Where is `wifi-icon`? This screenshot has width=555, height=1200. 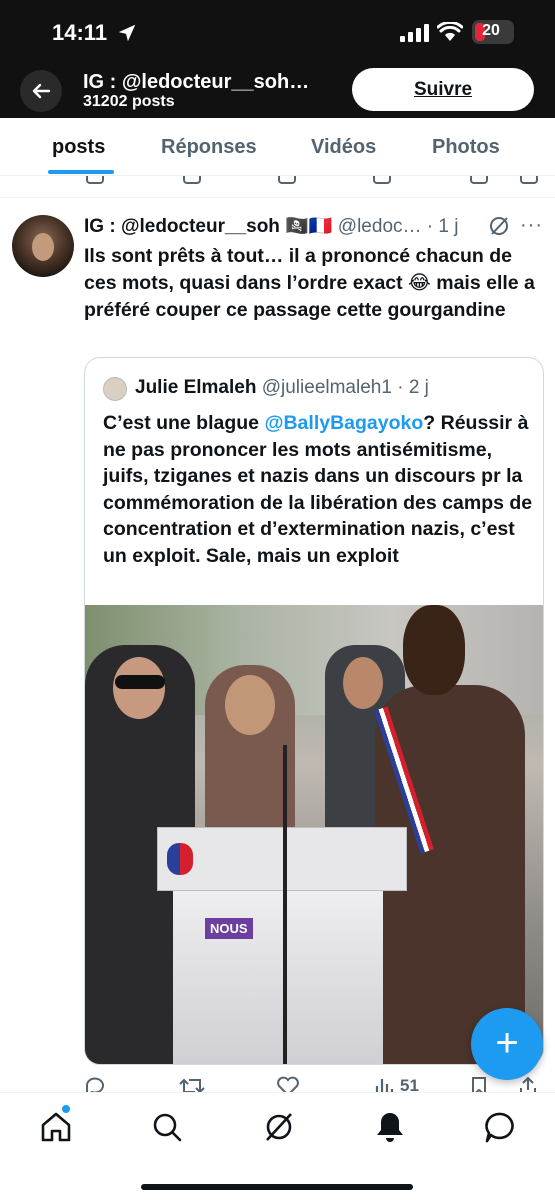
wifi-icon is located at coordinates (450, 31).